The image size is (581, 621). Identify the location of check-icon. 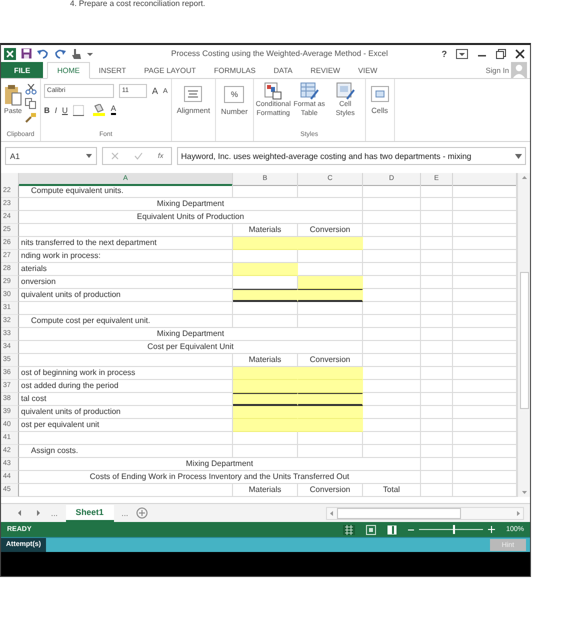
(138, 156).